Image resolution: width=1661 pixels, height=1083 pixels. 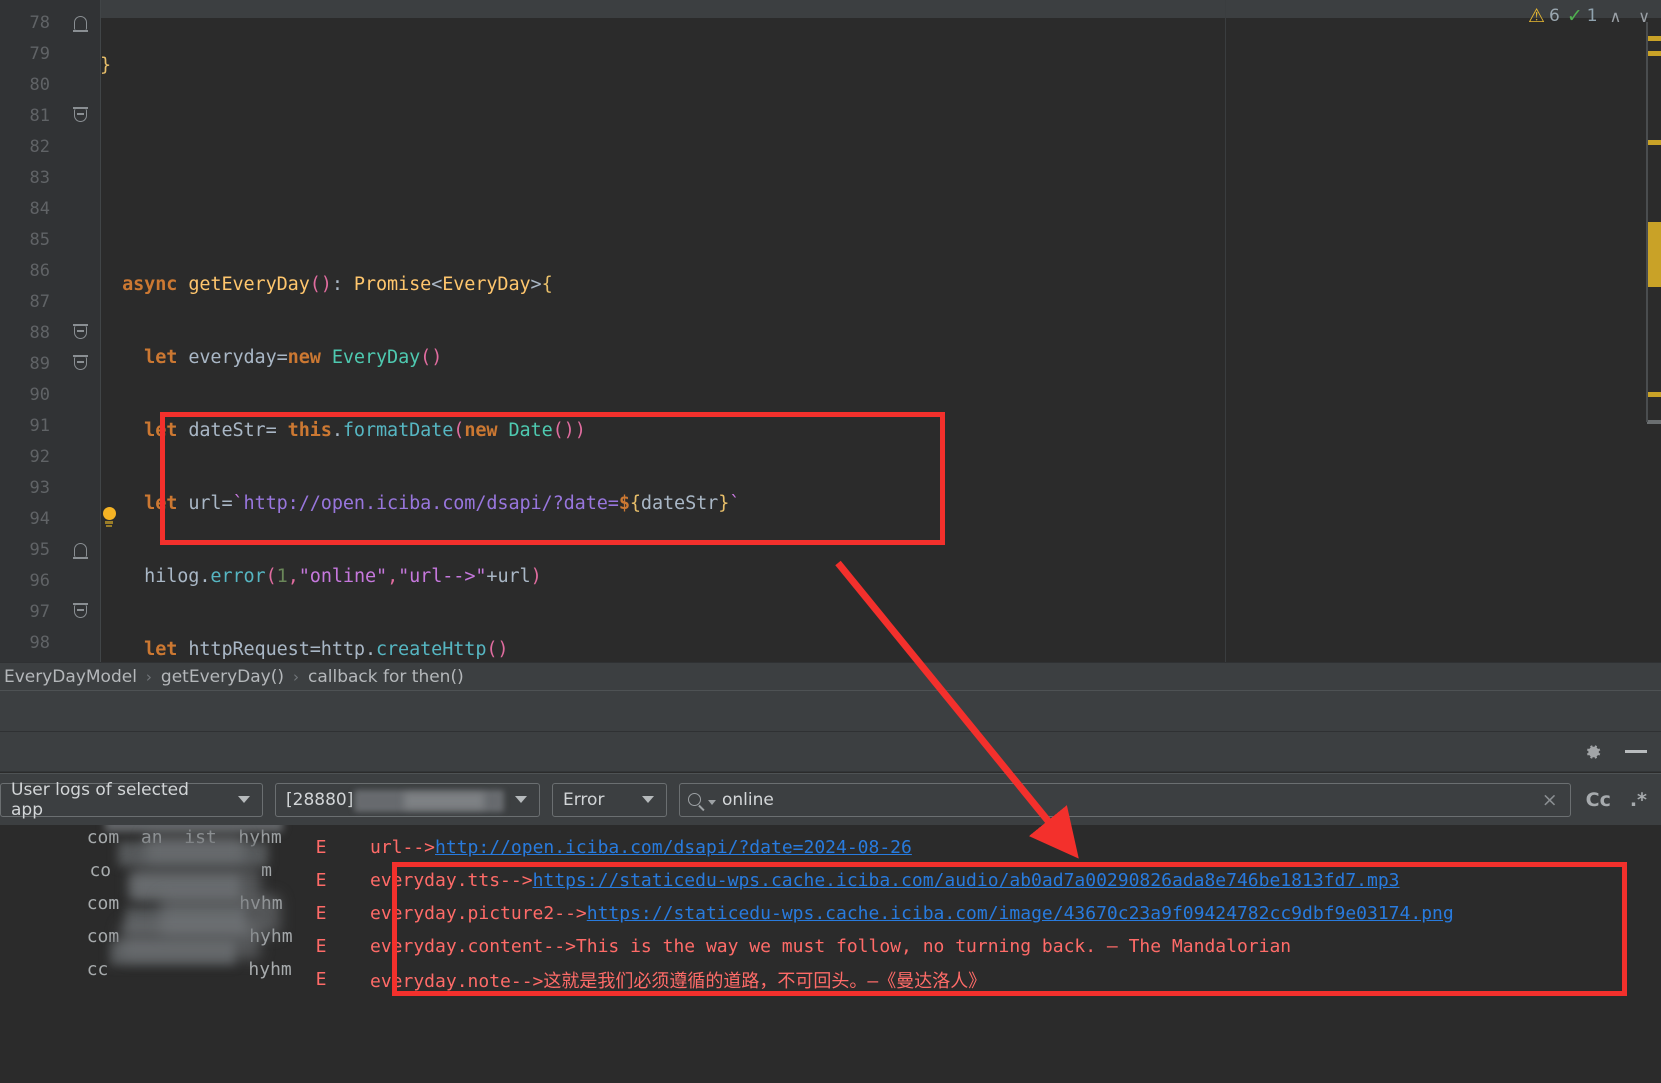 I want to click on toolwindow-divider, so click(x=830, y=690).